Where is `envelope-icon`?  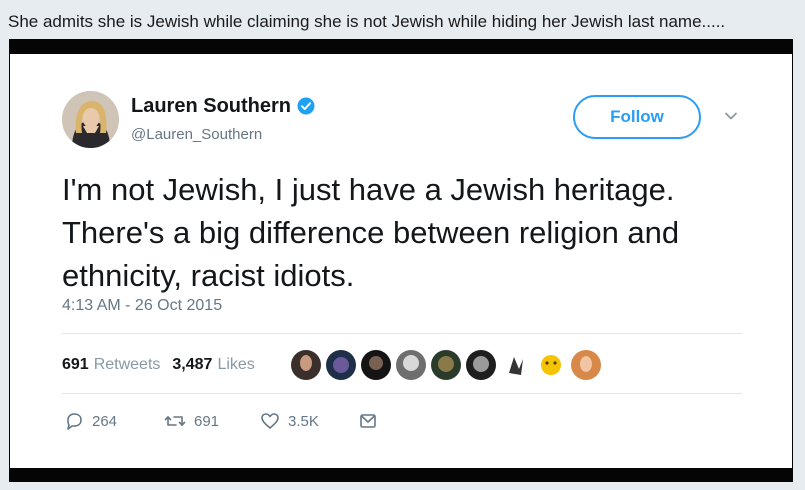
envelope-icon is located at coordinates (368, 421).